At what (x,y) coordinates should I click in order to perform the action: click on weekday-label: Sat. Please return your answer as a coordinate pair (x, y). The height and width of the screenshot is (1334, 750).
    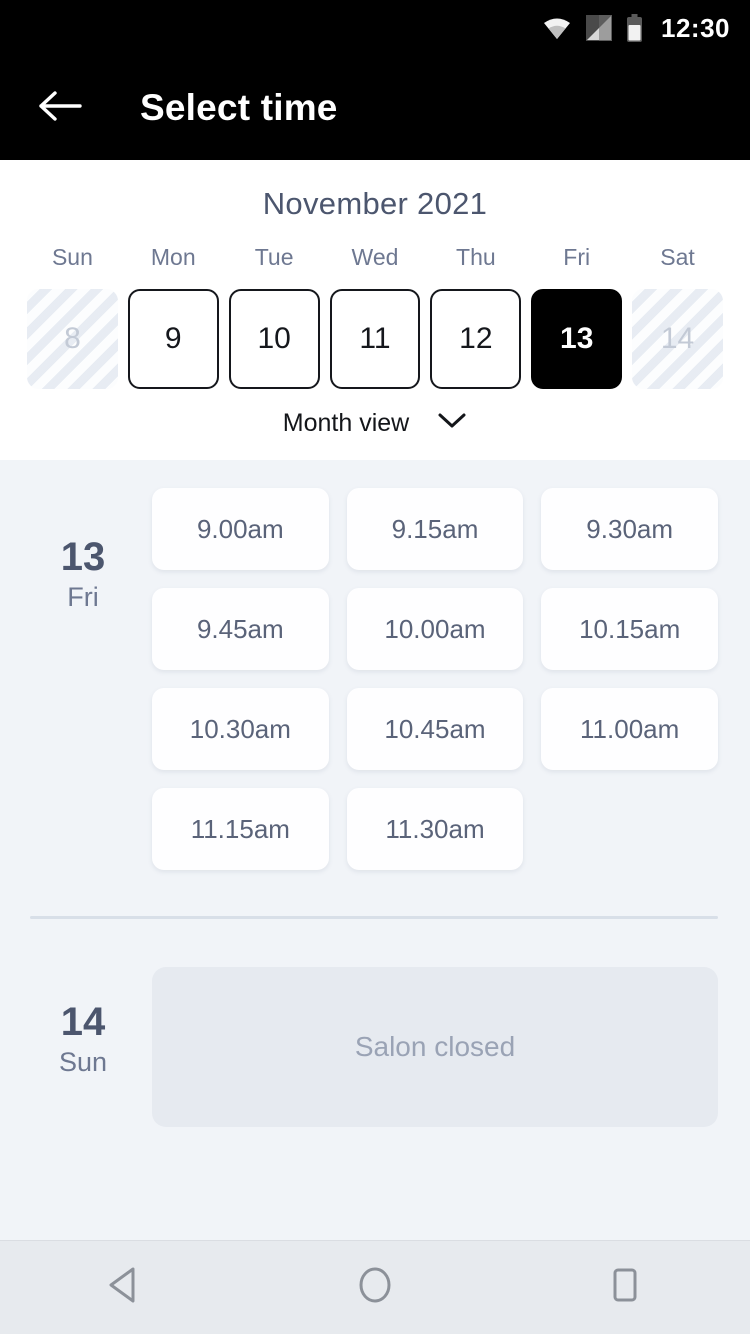
    Looking at the image, I should click on (677, 257).